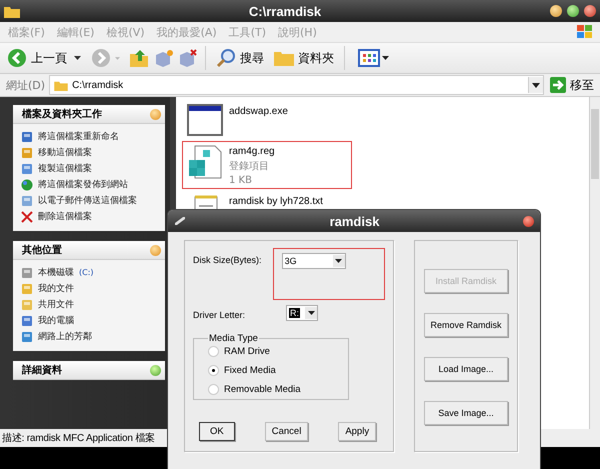 The height and width of the screenshot is (469, 600). What do you see at coordinates (556, 11) in the screenshot?
I see `minimize-button` at bounding box center [556, 11].